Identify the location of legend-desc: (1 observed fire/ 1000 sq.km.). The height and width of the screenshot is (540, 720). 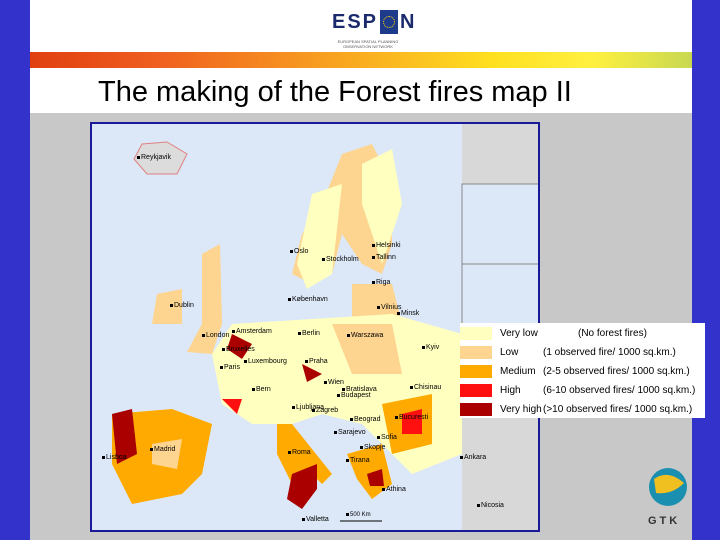
(609, 352).